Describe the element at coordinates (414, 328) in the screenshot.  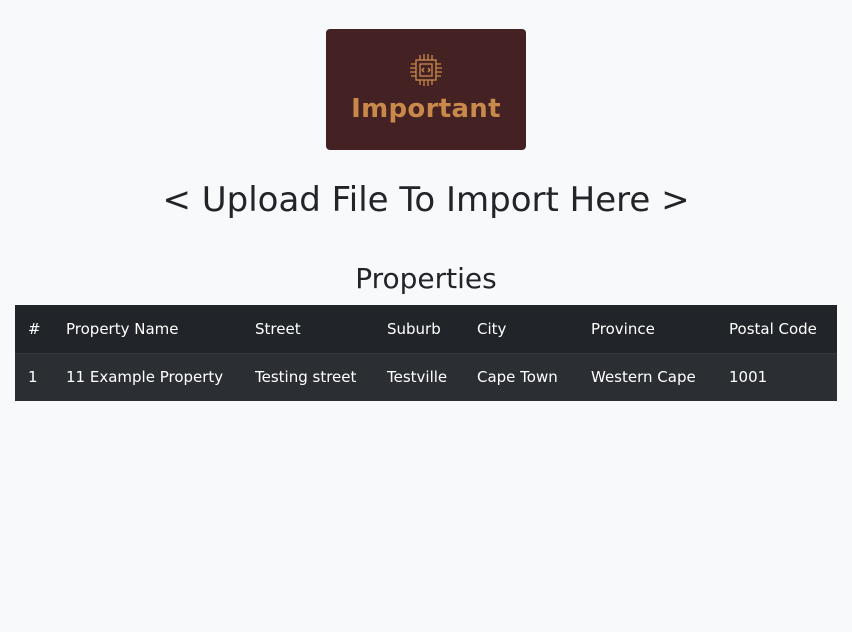
I see `column-header-suburb: Suburb` at that location.